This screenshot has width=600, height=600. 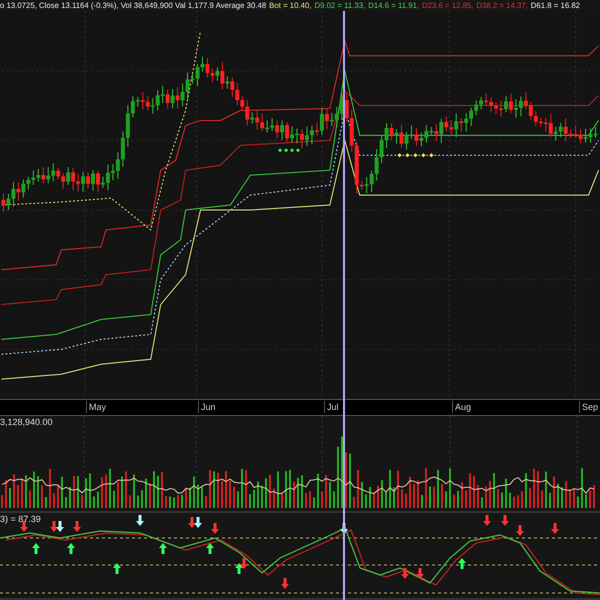 What do you see at coordinates (26, 422) in the screenshot?
I see `volume-value: 3,128,940.00` at bounding box center [26, 422].